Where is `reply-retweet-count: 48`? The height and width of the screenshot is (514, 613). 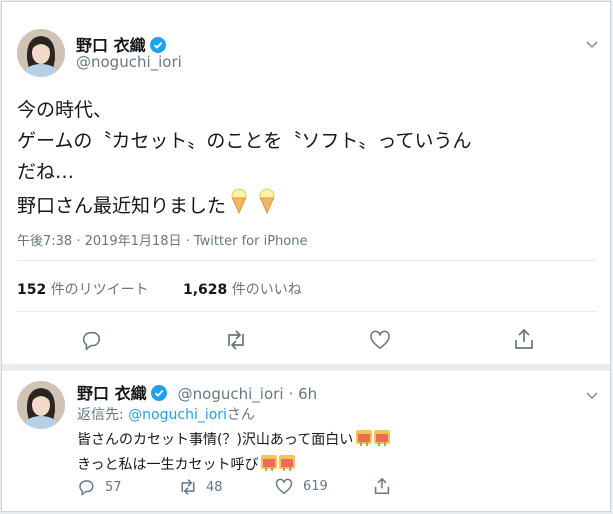 reply-retweet-count: 48 is located at coordinates (214, 487).